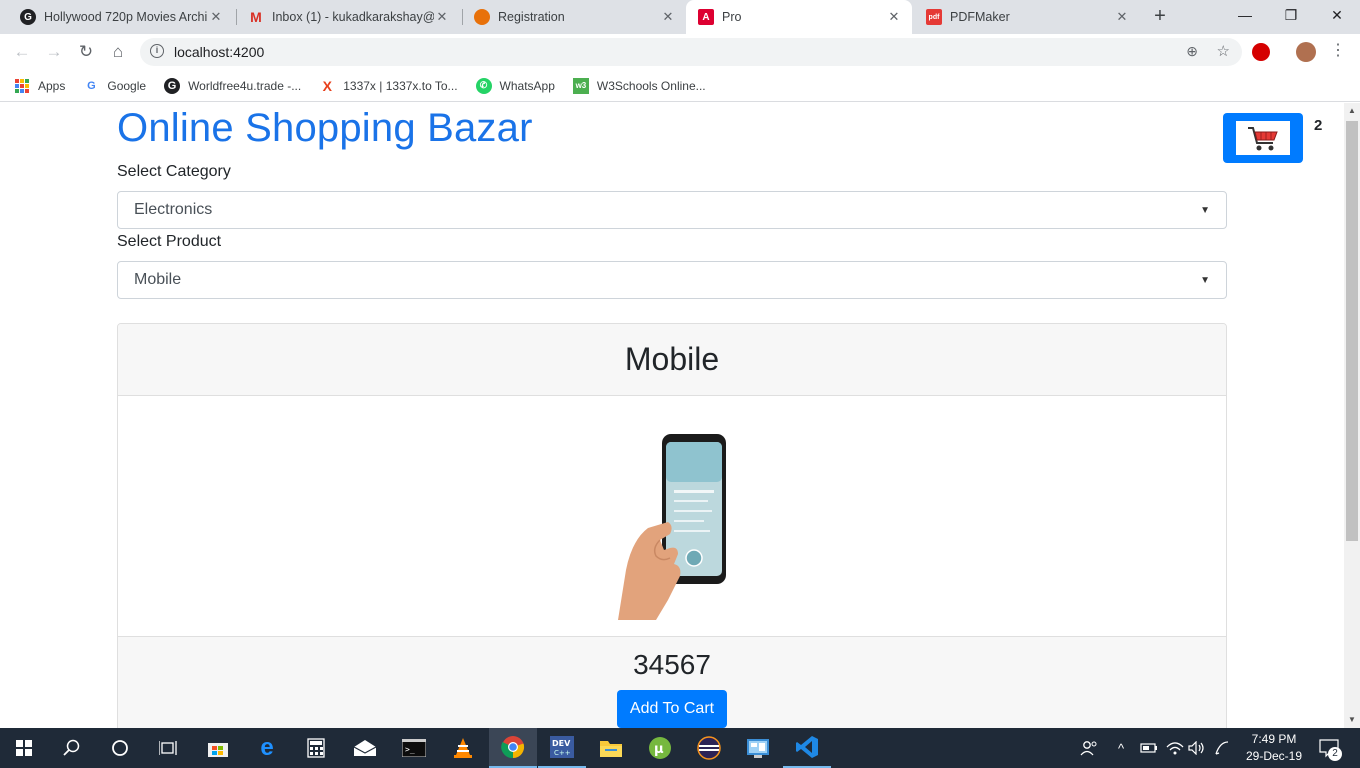  What do you see at coordinates (562, 748) in the screenshot?
I see `dev-icon: DEV C++` at bounding box center [562, 748].